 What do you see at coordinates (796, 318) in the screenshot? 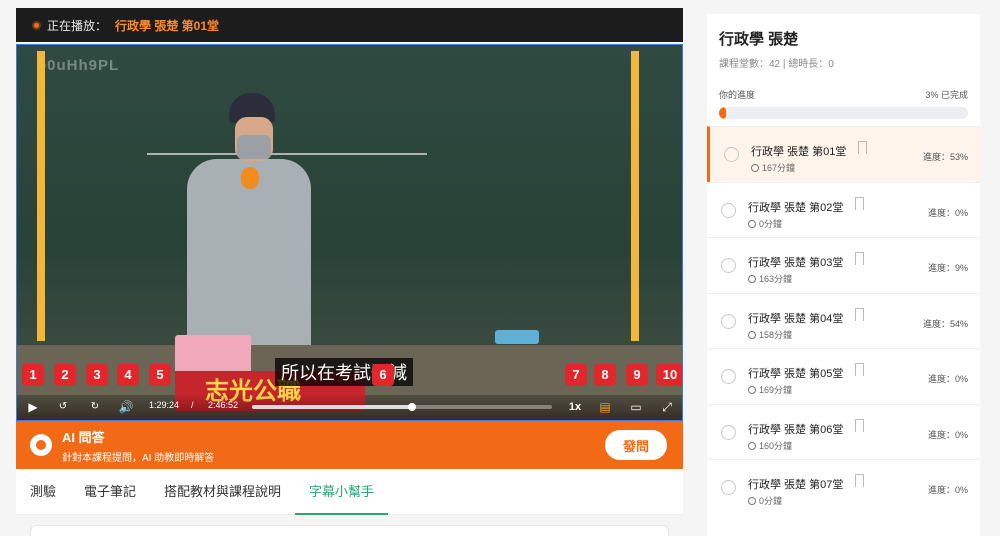
I see `lesson-title: 行政學 張楚 第04堂` at bounding box center [796, 318].